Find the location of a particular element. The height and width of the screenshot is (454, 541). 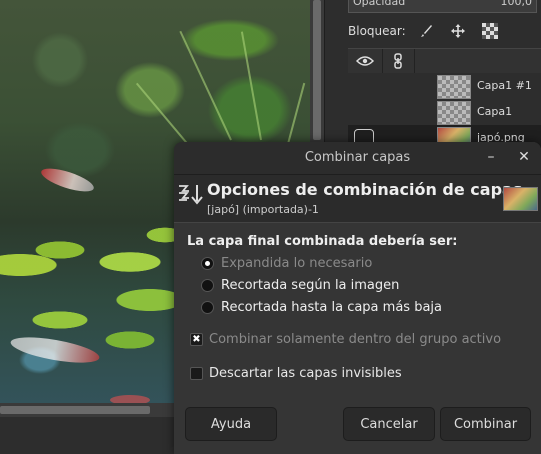

checkbox-label: Descartar las capas invisibles is located at coordinates (305, 373).